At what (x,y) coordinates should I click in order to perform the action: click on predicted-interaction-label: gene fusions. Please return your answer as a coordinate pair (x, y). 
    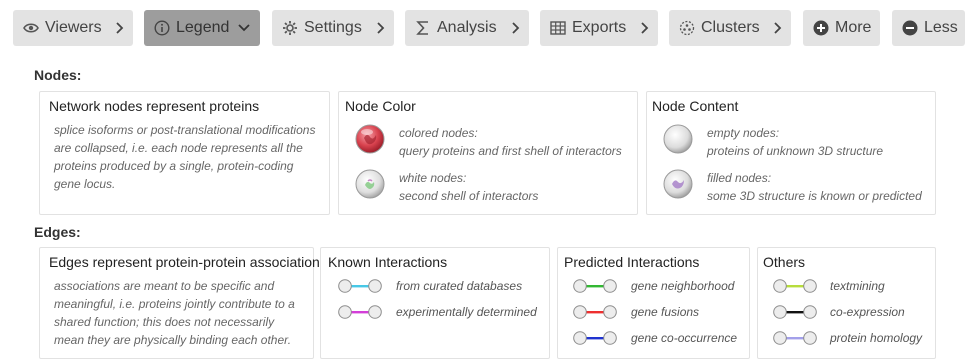
    Looking at the image, I should click on (665, 312).